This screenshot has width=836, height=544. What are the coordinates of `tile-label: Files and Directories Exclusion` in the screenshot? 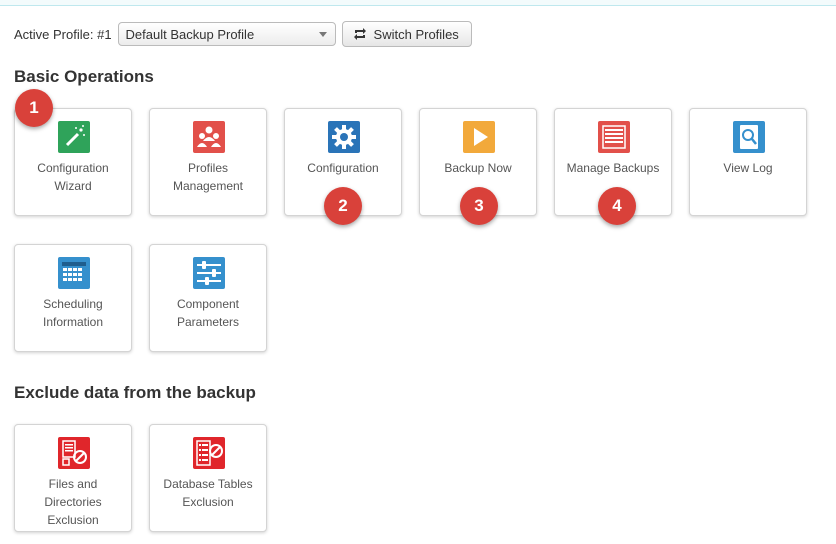 It's located at (73, 502).